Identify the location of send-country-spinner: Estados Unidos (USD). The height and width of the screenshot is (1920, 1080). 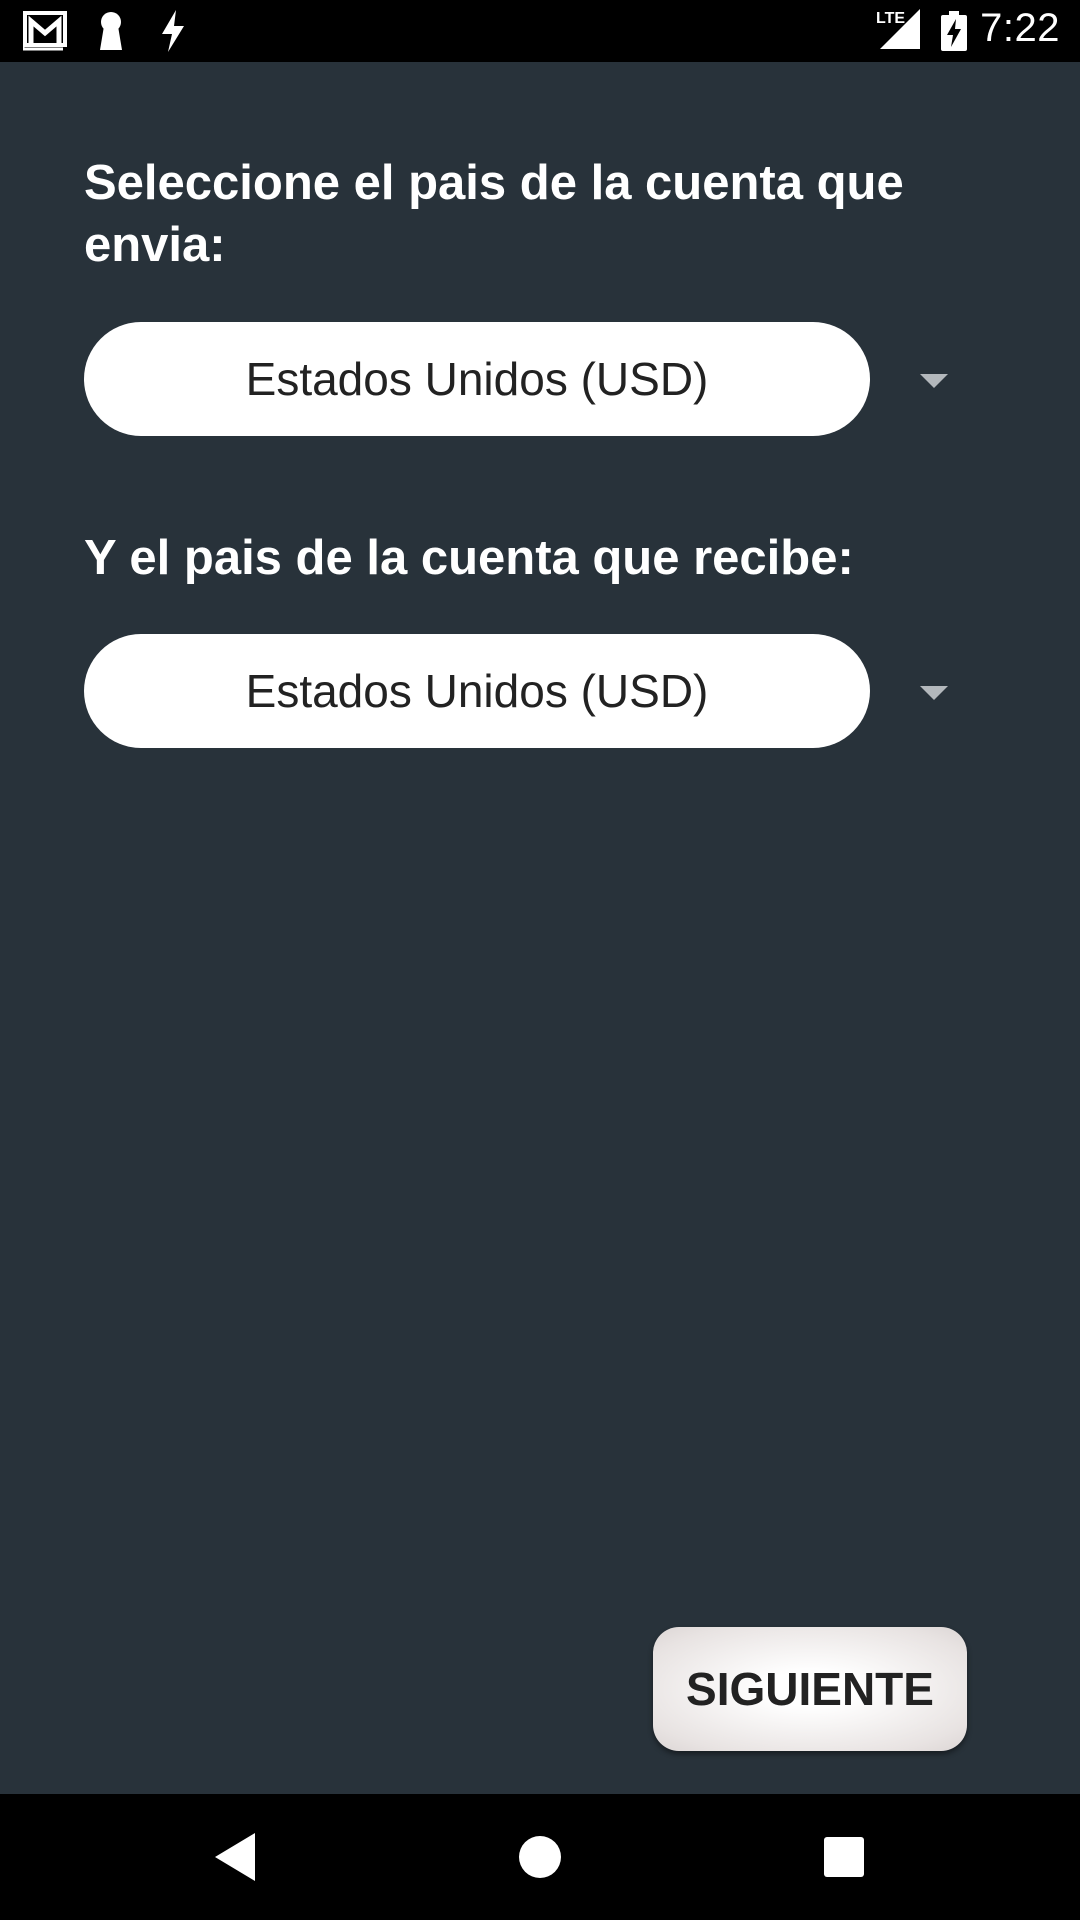
(477, 379).